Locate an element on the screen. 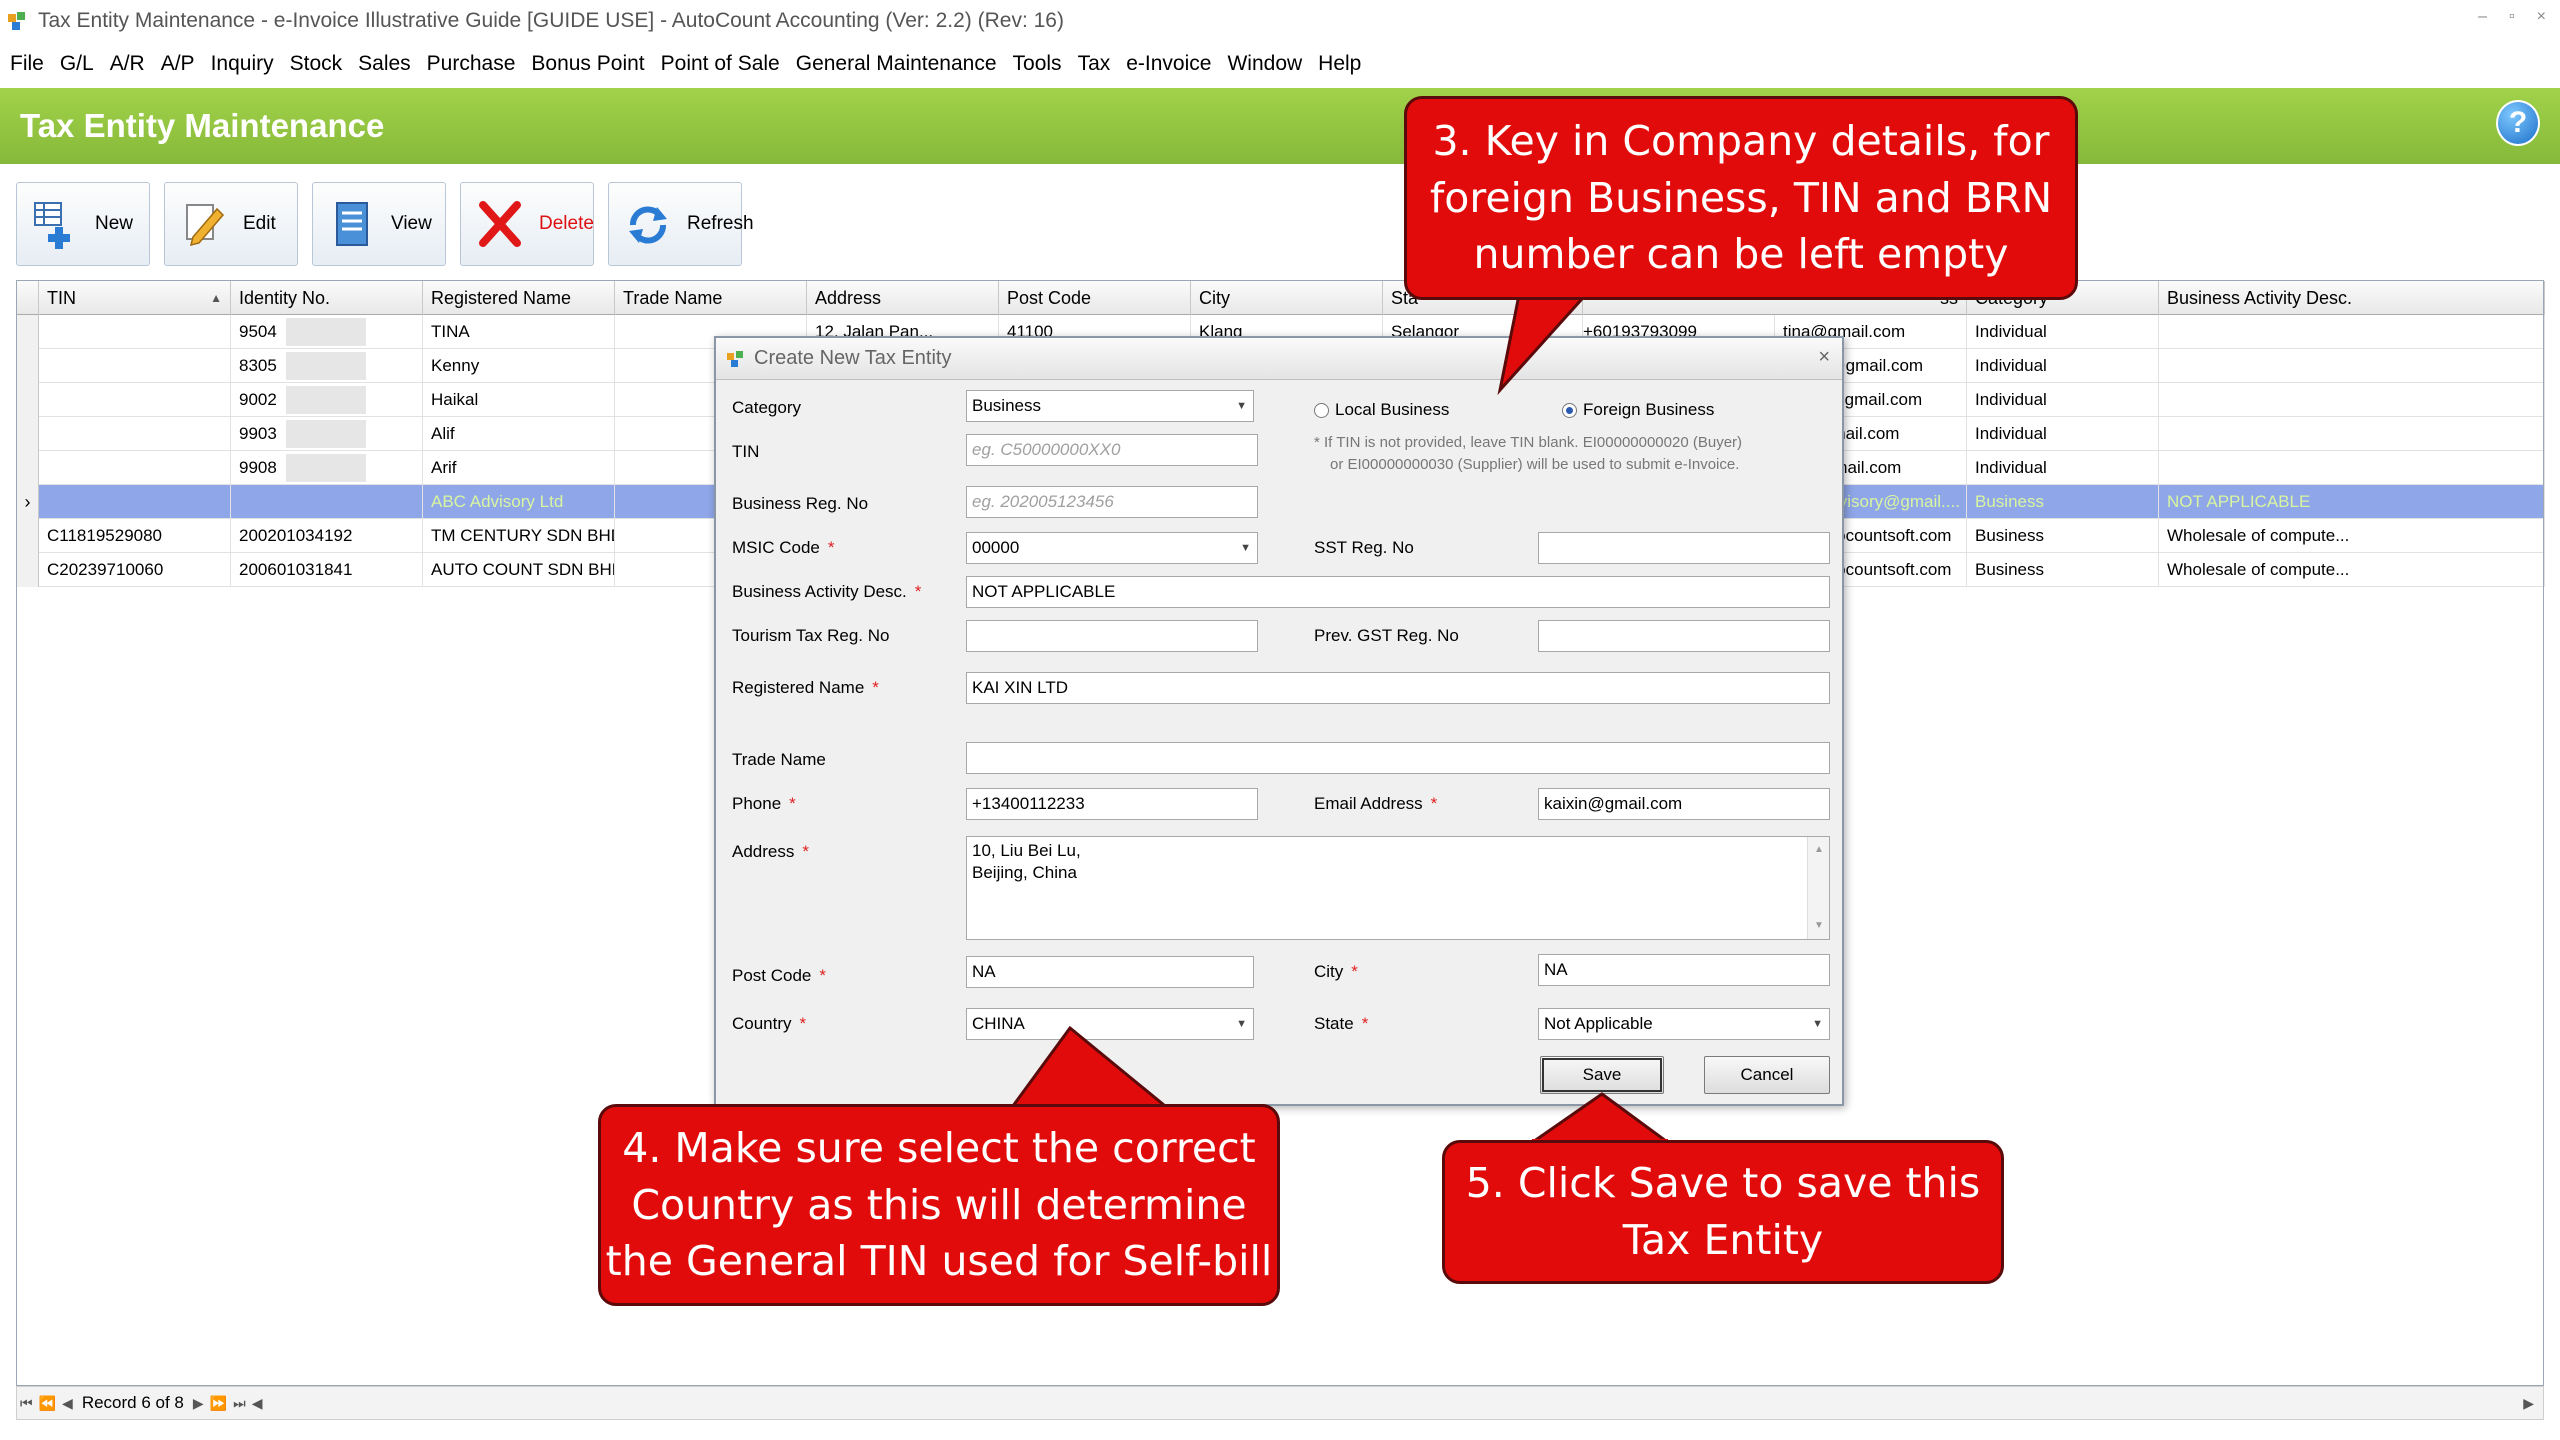 This screenshot has height=1440, width=2560. label-trade-name: Trade Name is located at coordinates (779, 759).